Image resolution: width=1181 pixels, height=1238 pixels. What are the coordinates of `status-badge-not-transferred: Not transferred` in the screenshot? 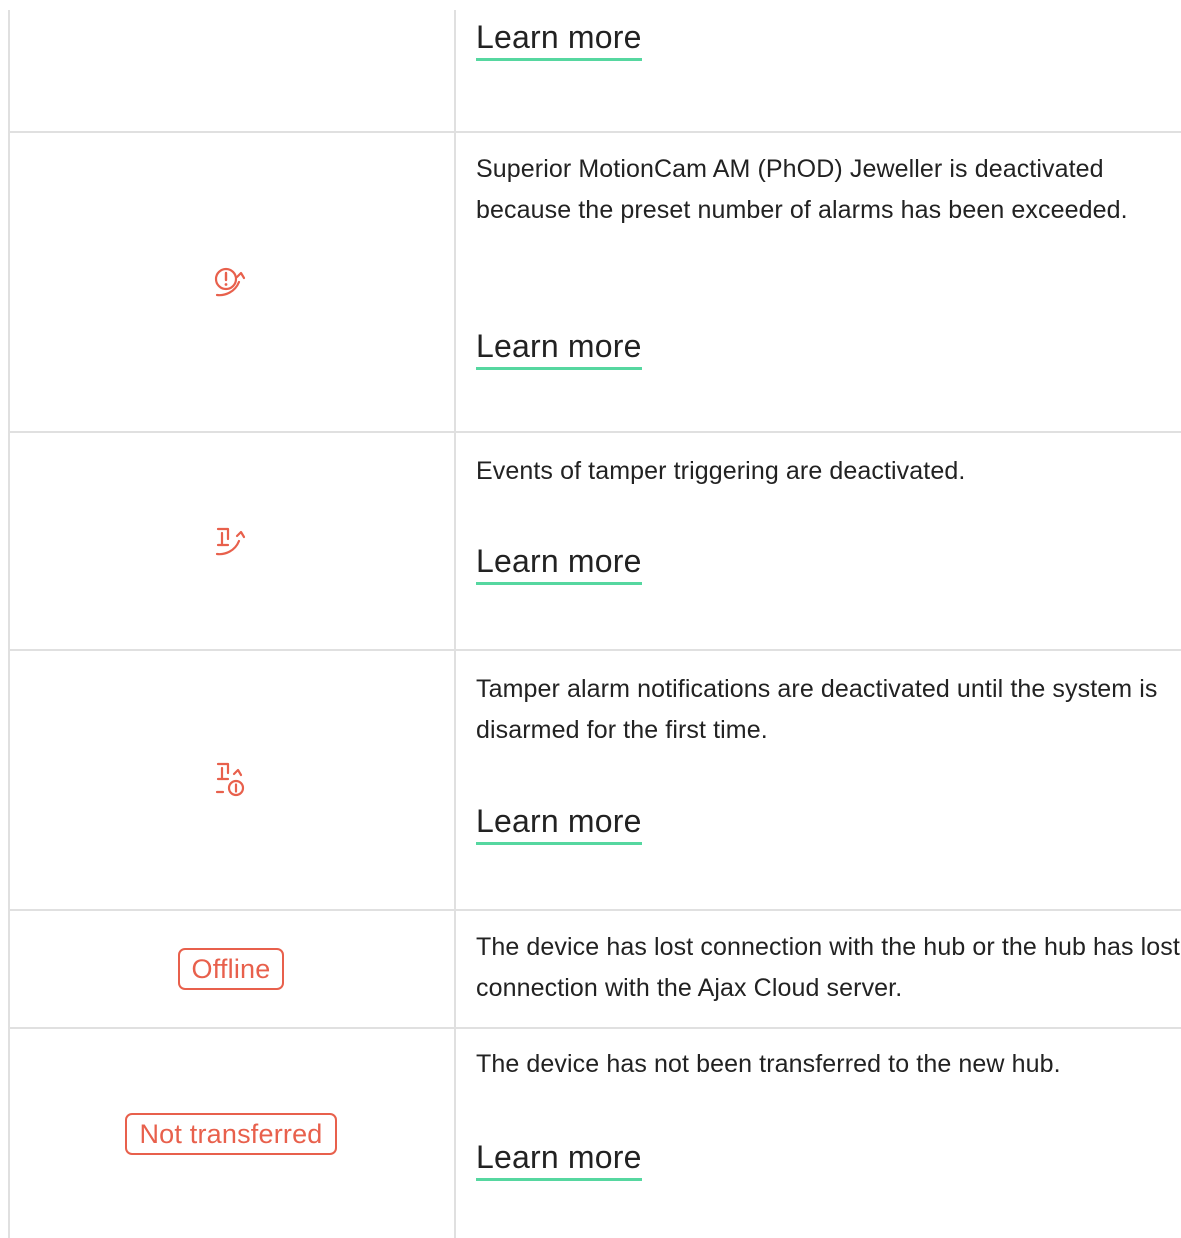 It's located at (231, 1133).